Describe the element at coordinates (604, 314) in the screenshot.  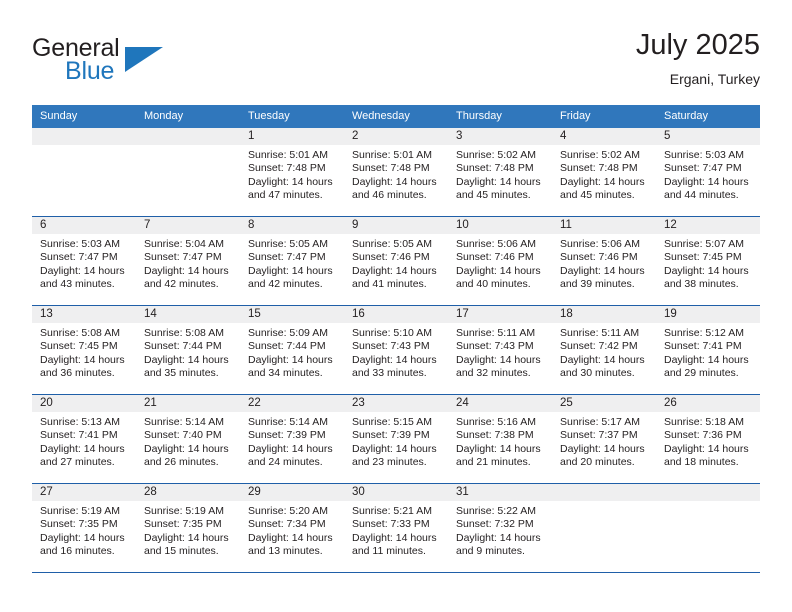
I see `day-number: 18` at that location.